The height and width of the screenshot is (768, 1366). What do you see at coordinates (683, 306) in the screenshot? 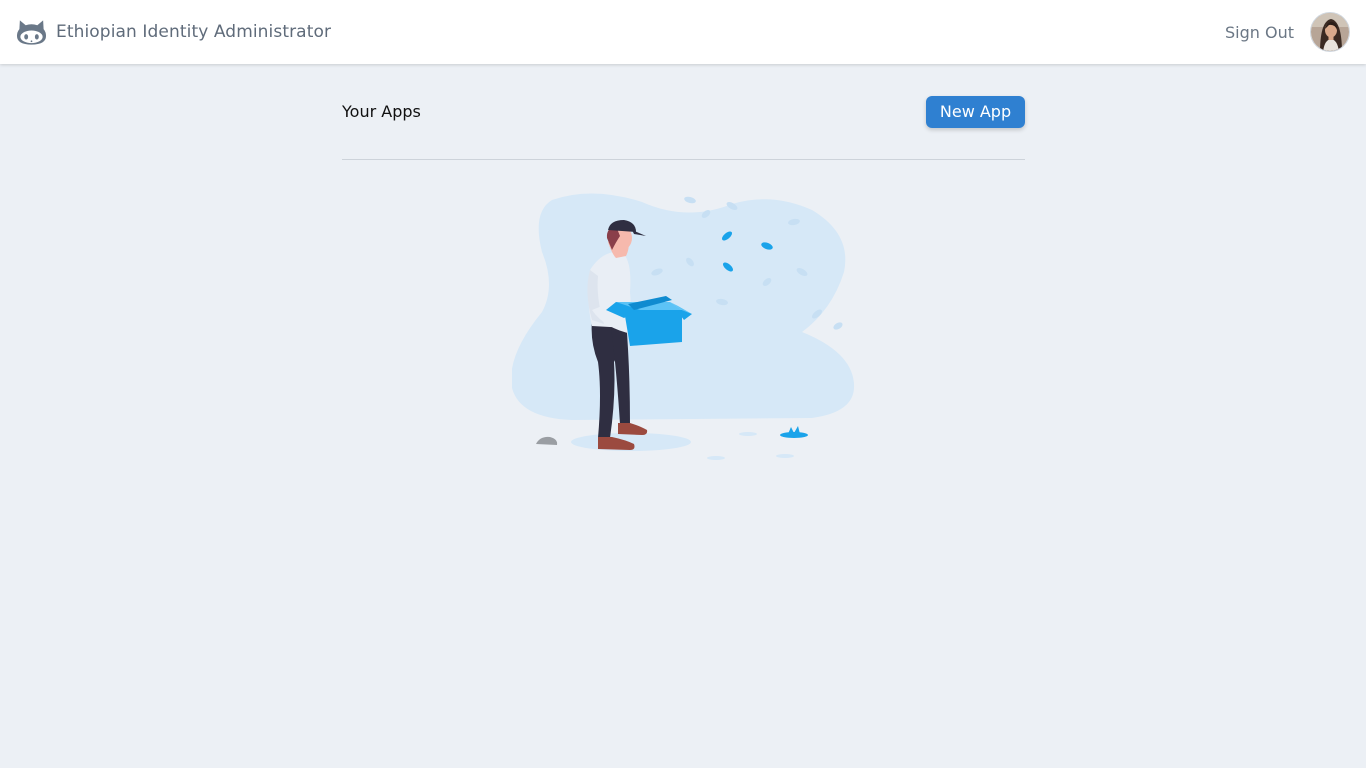
I see `illustration-blob` at bounding box center [683, 306].